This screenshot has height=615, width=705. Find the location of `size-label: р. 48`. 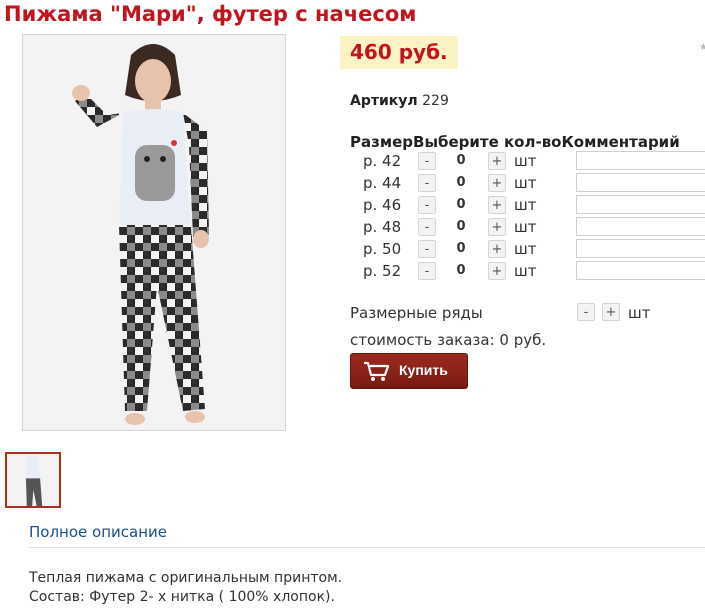

size-label: р. 48 is located at coordinates (382, 227).